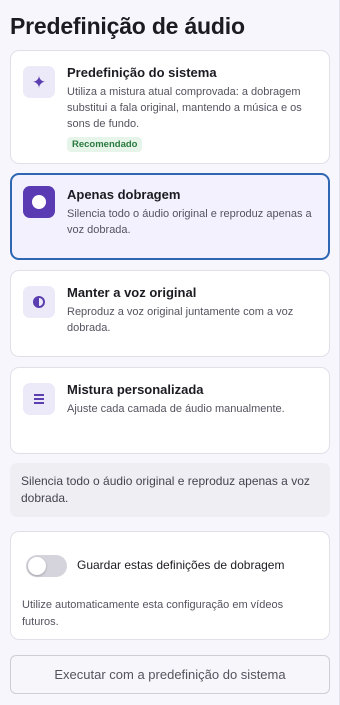 The width and height of the screenshot is (340, 705). What do you see at coordinates (39, 302) in the screenshot?
I see `half-circle-icon` at bounding box center [39, 302].